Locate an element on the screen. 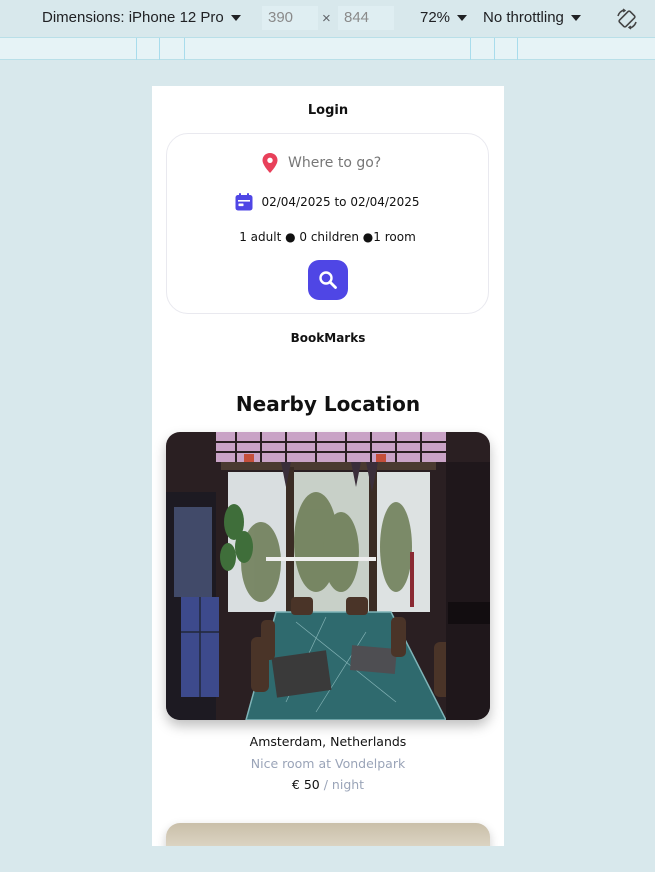  date-from: 02/04/2025 is located at coordinates (296, 202).